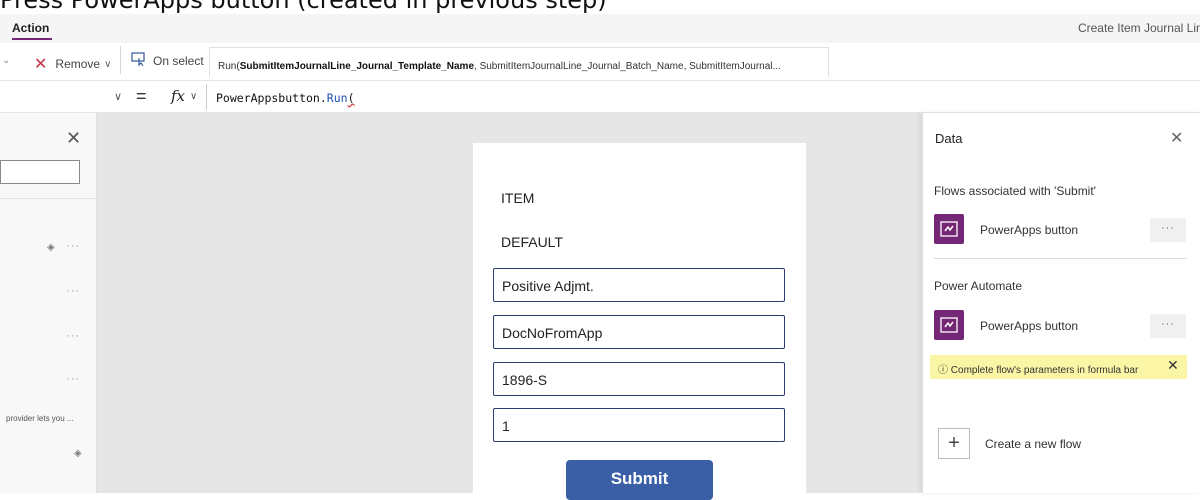  What do you see at coordinates (978, 286) in the screenshot?
I see `section-power-automate: Power Automate` at bounding box center [978, 286].